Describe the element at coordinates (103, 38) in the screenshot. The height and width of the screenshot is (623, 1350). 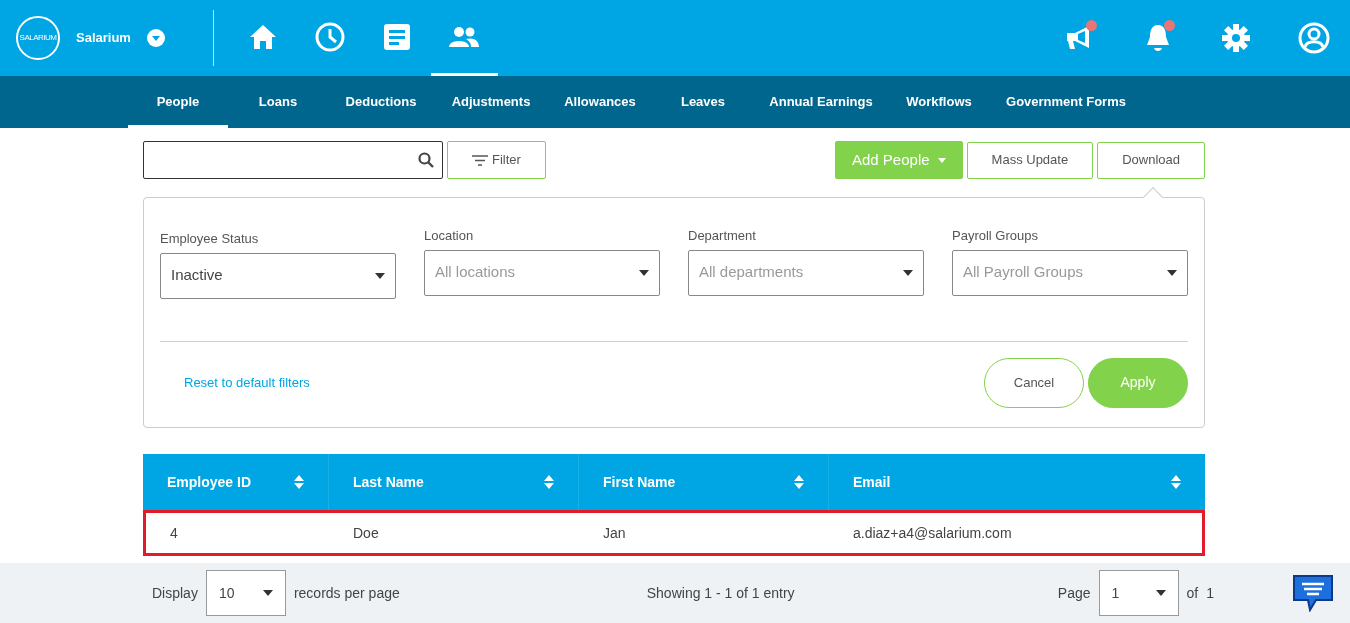
I see `brand-name: Salarium` at that location.